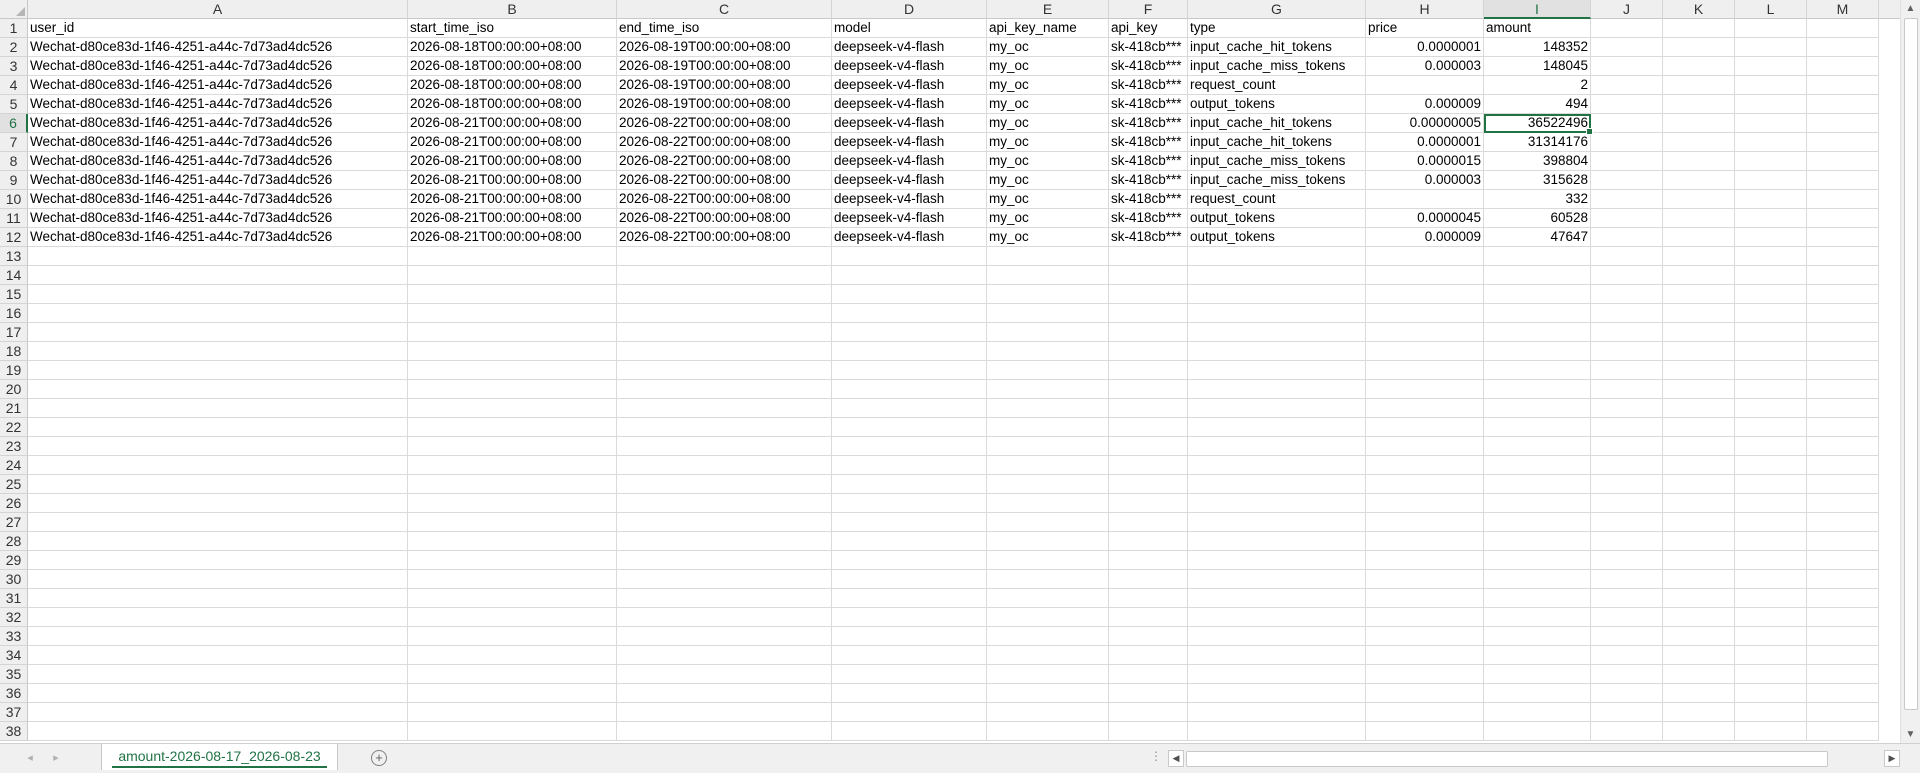 The height and width of the screenshot is (773, 1920). Describe the element at coordinates (14, 123) in the screenshot. I see `row-header: 6` at that location.